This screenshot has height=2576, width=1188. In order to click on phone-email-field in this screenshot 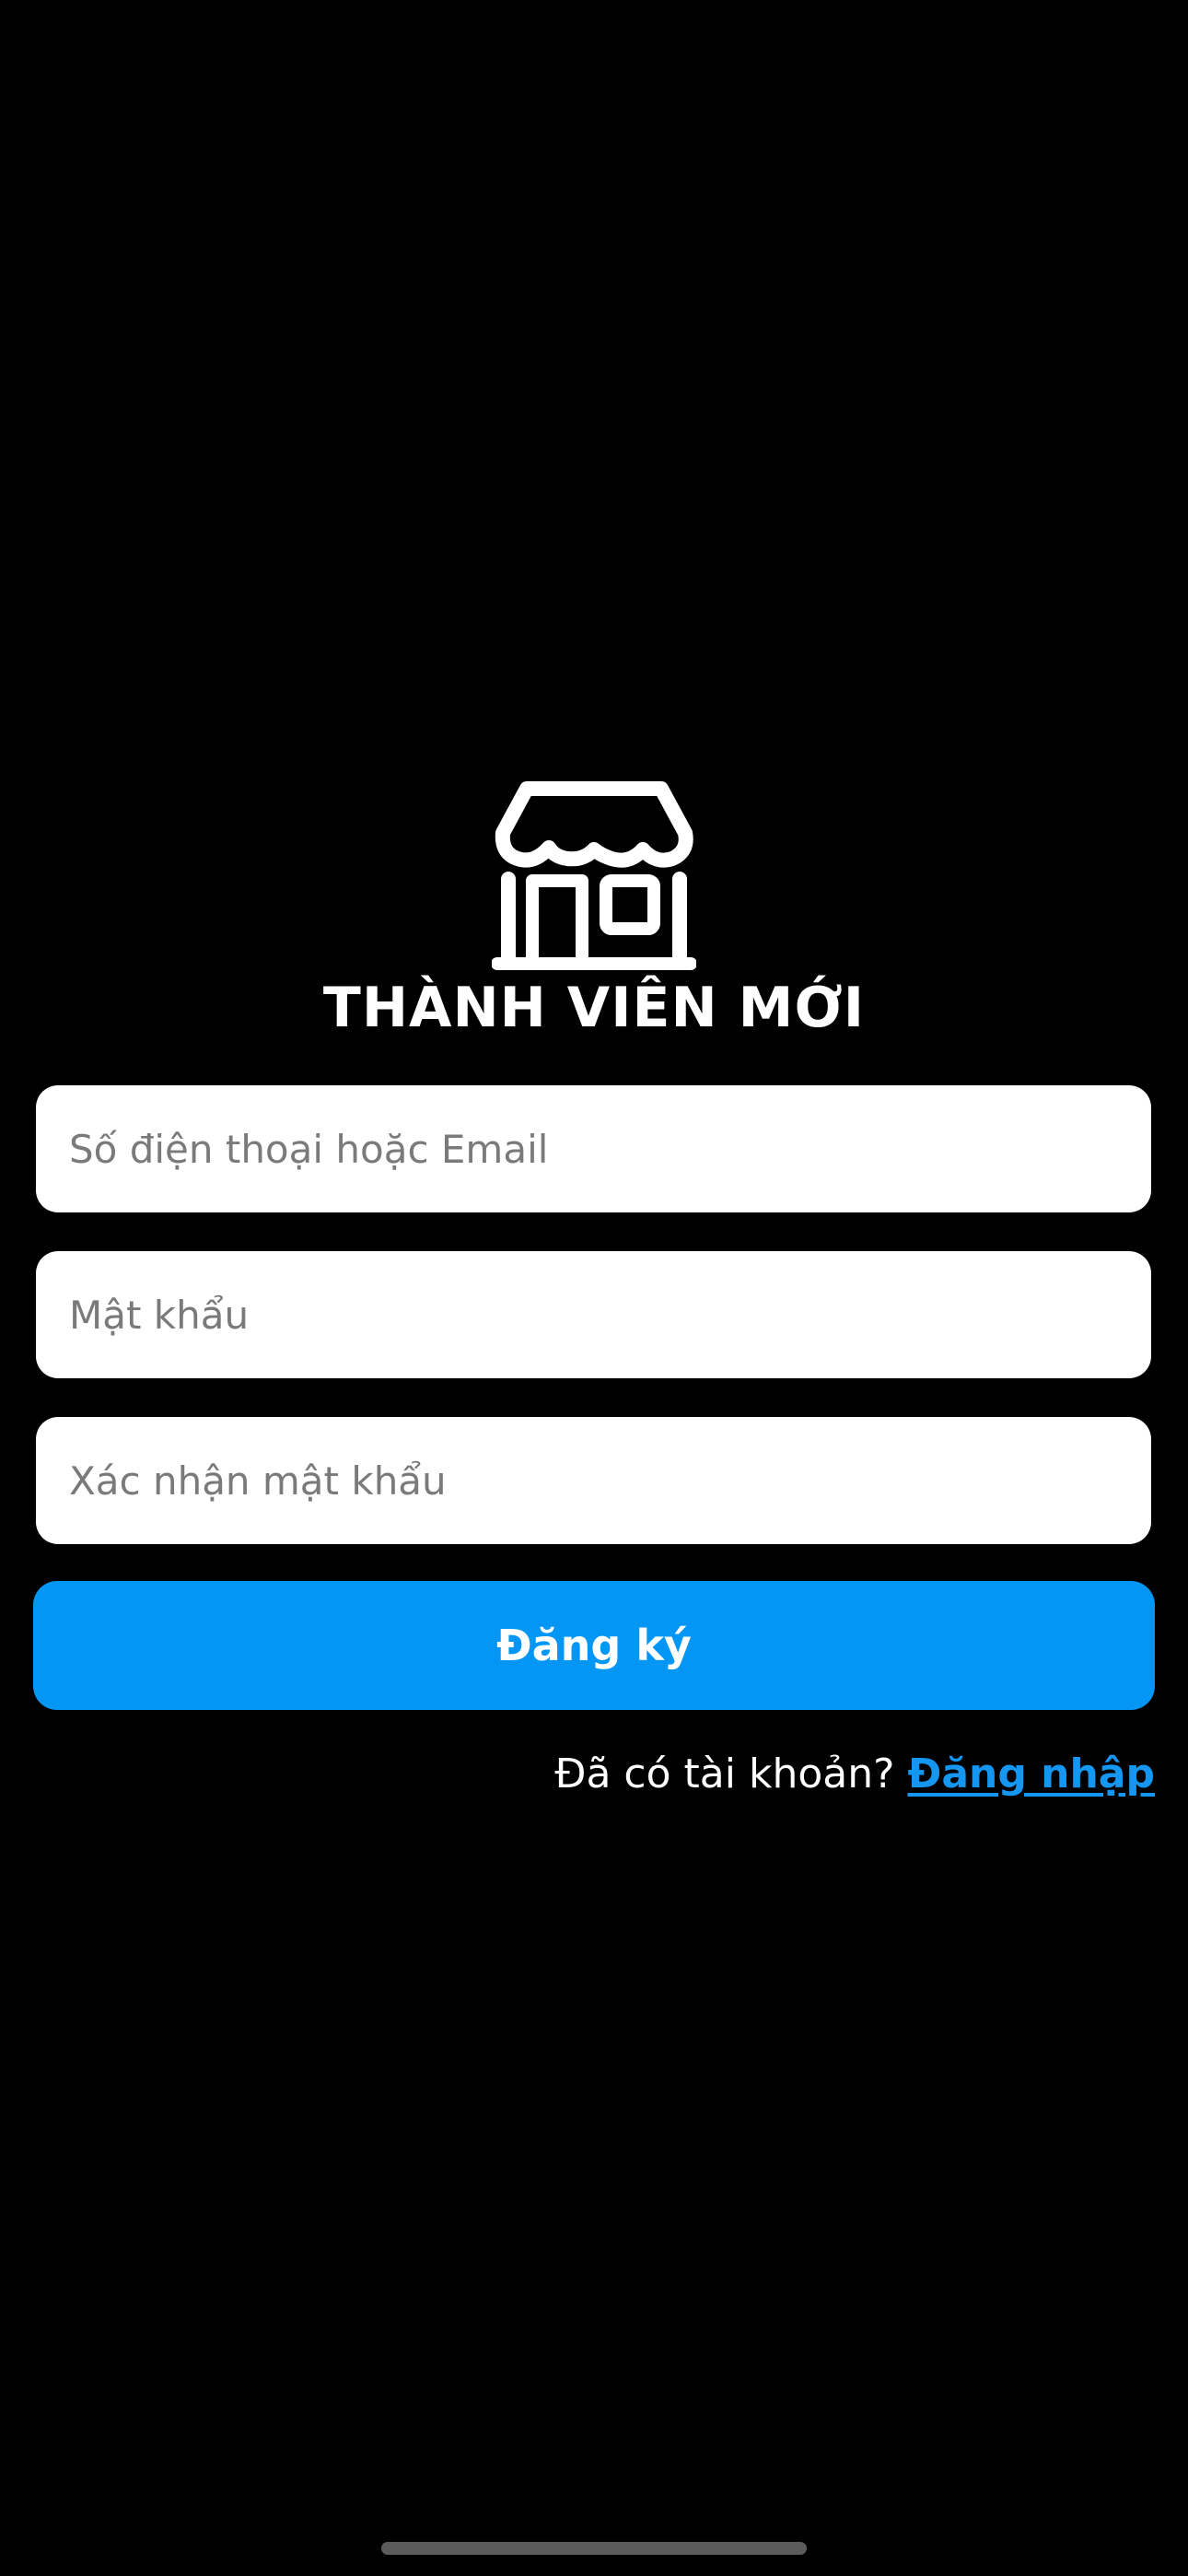, I will do `click(593, 1148)`.